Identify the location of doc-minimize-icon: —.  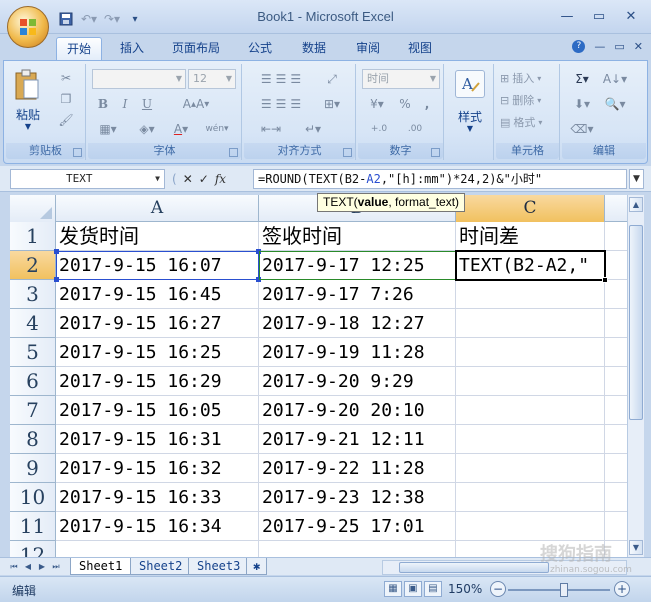
(599, 46).